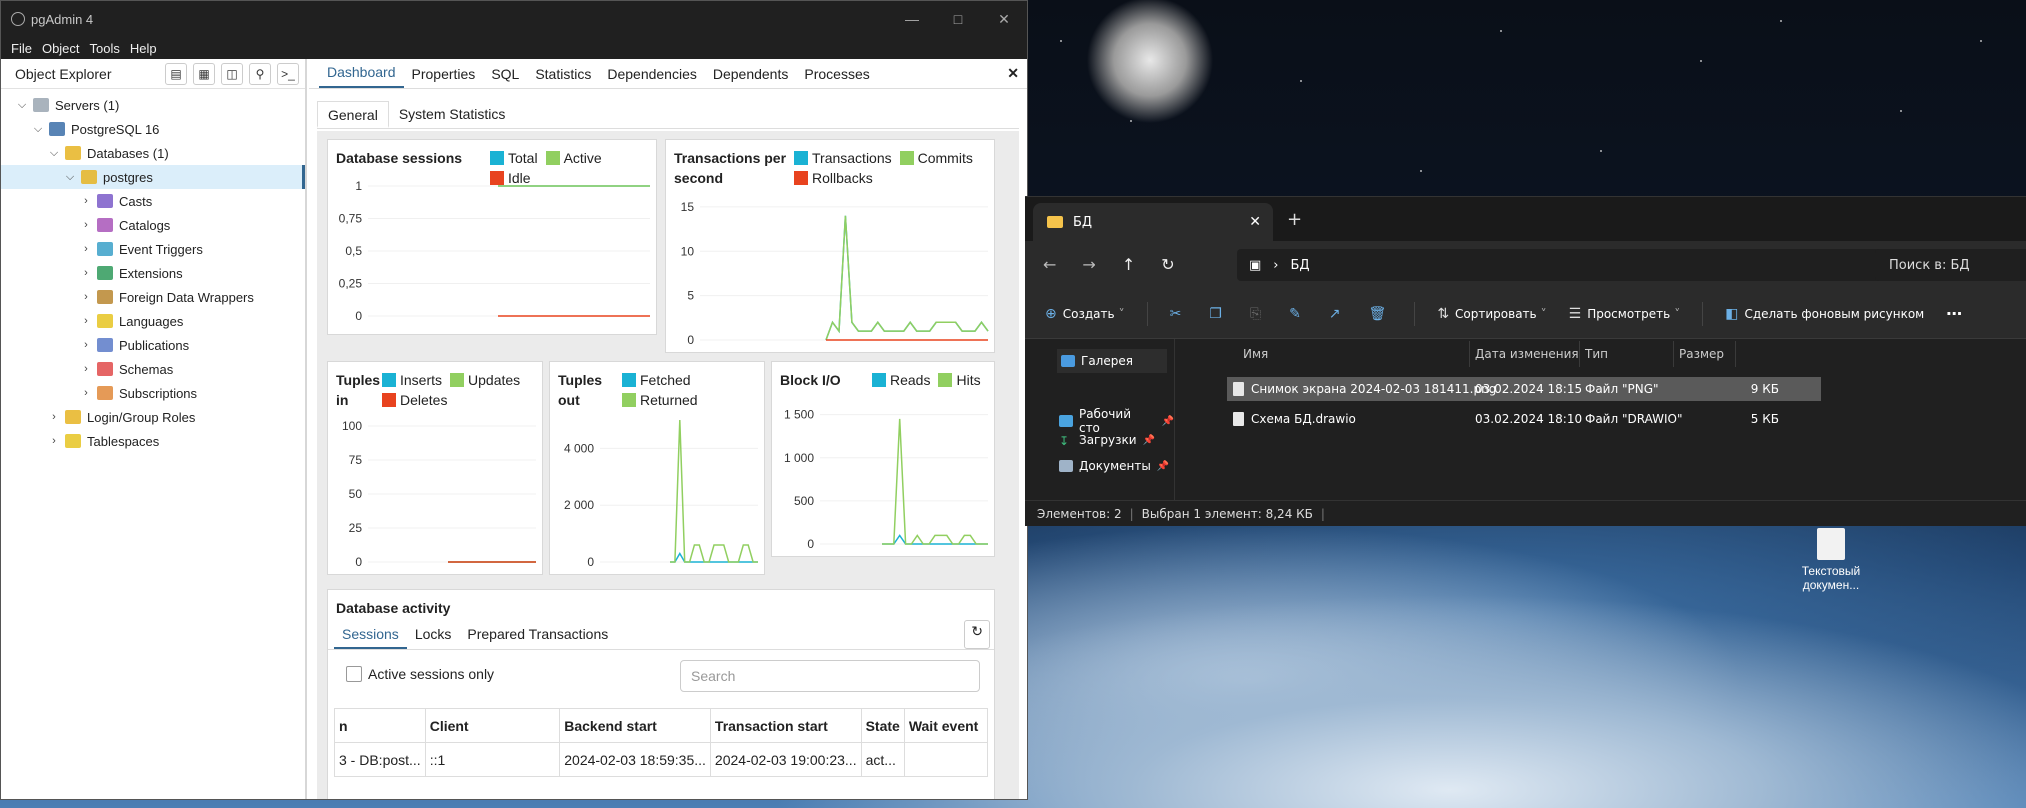 The width and height of the screenshot is (2026, 808). Describe the element at coordinates (656, 380) in the screenshot. I see `legend-item-fetched: Fetched` at that location.